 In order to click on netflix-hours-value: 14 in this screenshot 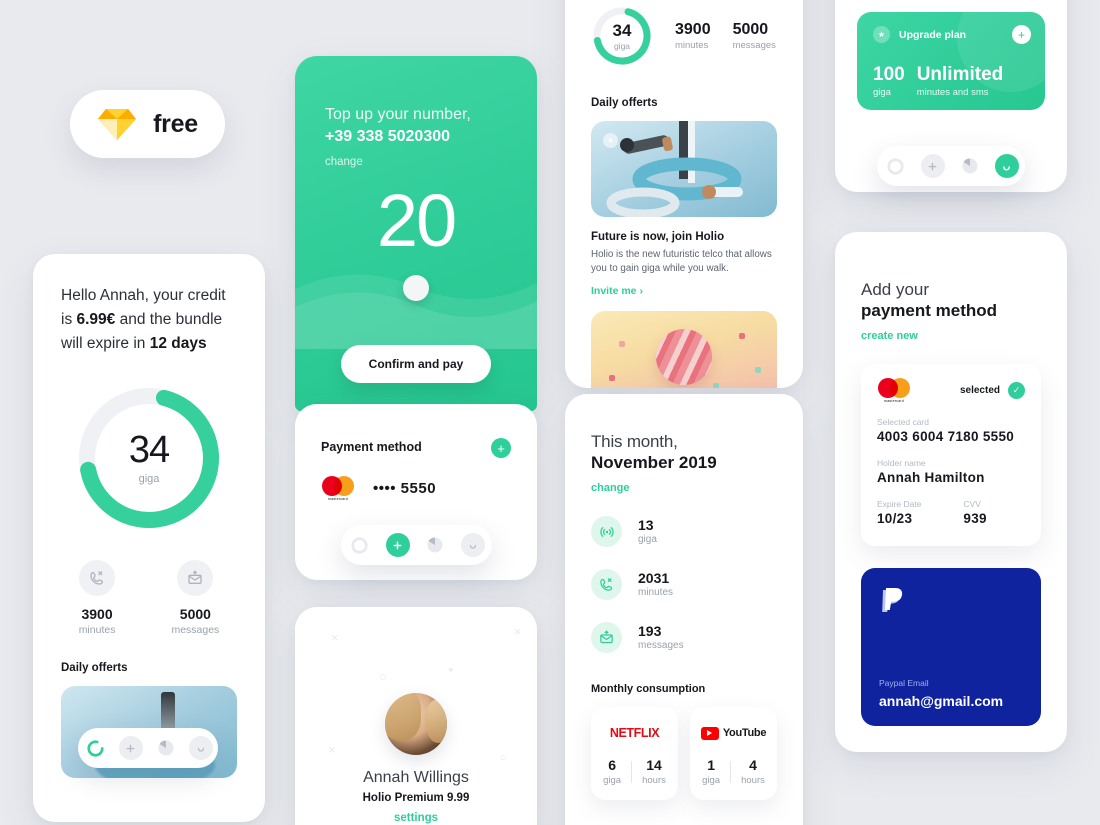, I will do `click(654, 765)`.